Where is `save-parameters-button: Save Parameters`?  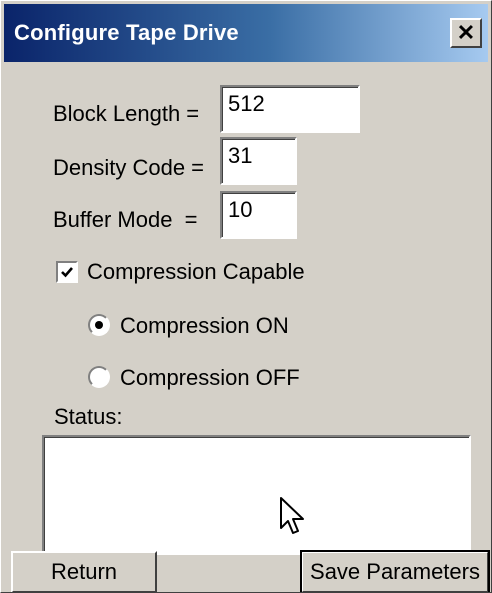 save-parameters-button: Save Parameters is located at coordinates (395, 571).